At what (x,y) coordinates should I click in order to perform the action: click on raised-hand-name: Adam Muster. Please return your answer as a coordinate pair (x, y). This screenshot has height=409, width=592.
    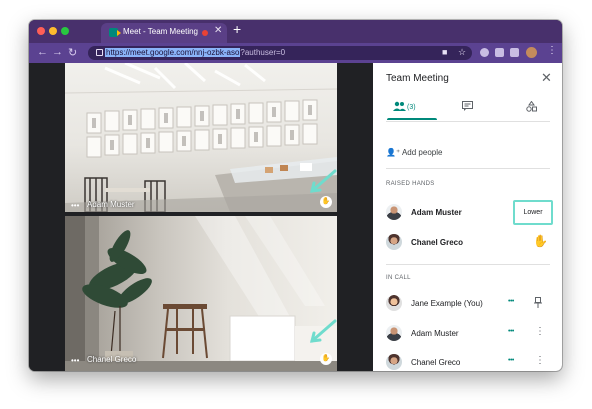
    Looking at the image, I should click on (436, 212).